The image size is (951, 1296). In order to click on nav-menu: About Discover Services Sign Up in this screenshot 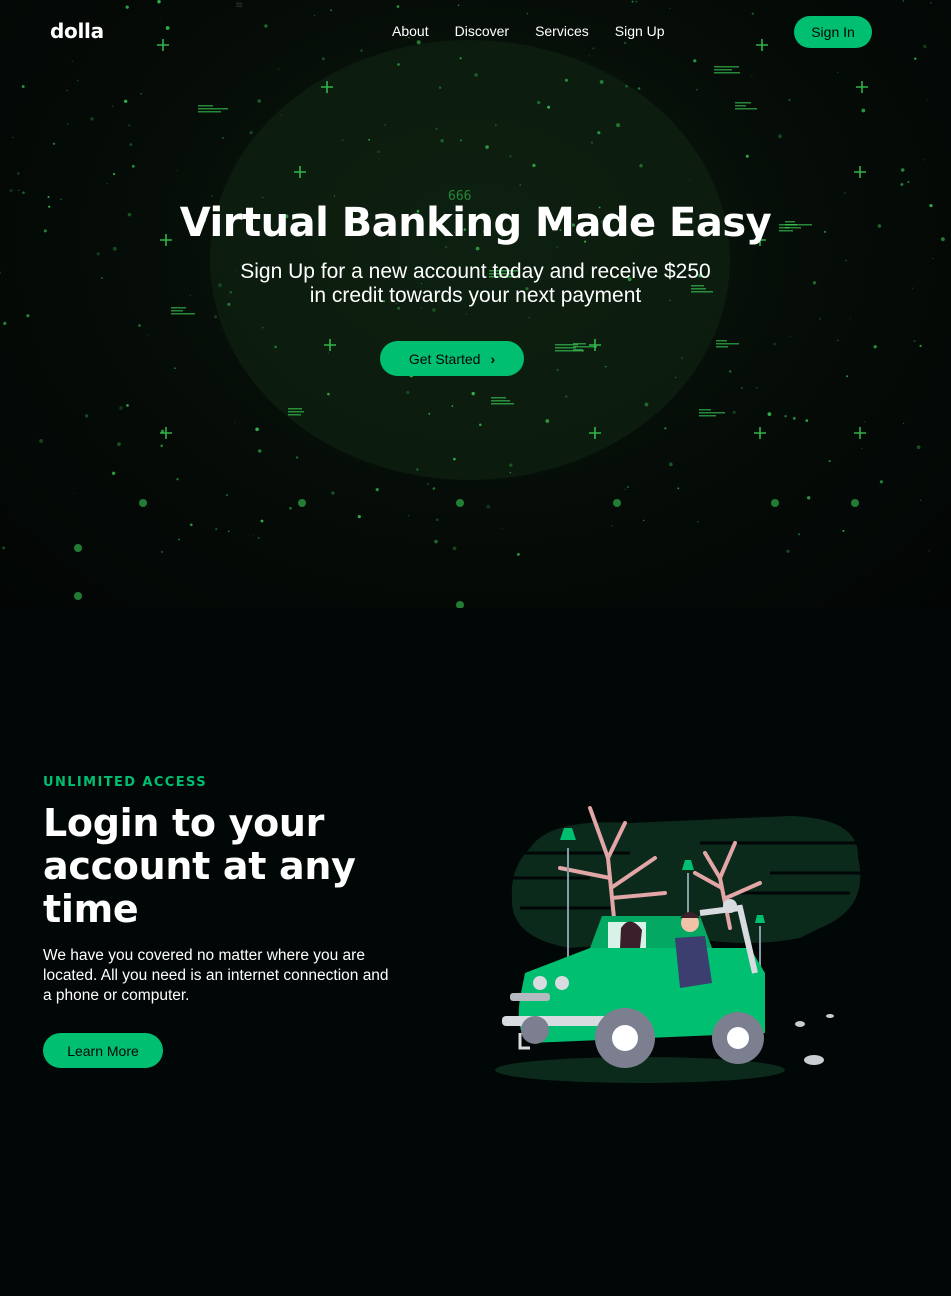, I will do `click(541, 31)`.